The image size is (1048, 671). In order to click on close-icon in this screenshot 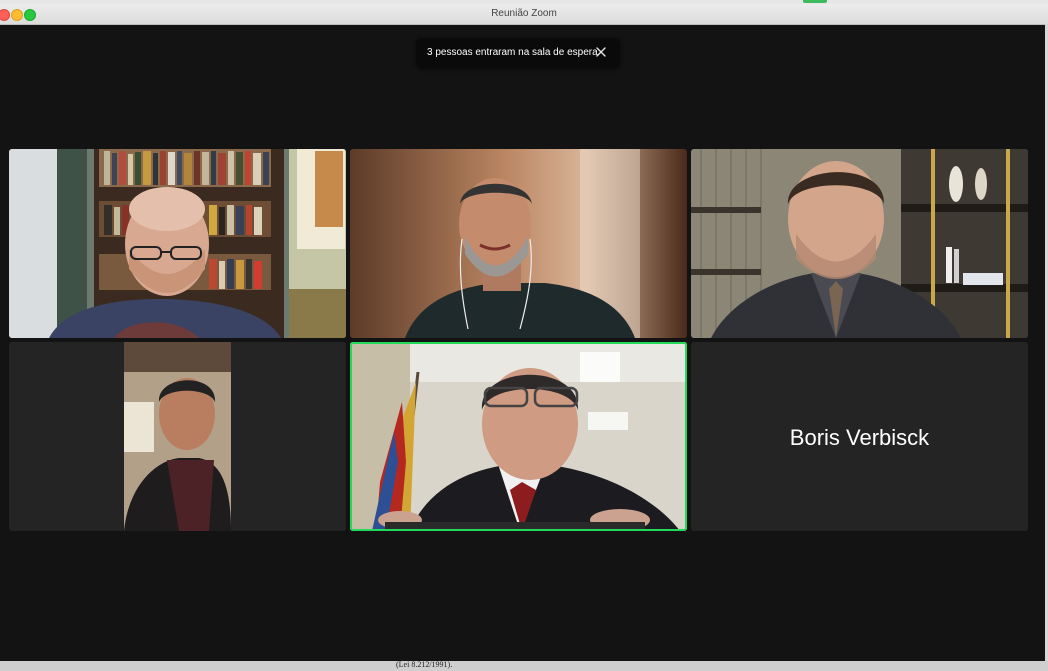, I will do `click(601, 52)`.